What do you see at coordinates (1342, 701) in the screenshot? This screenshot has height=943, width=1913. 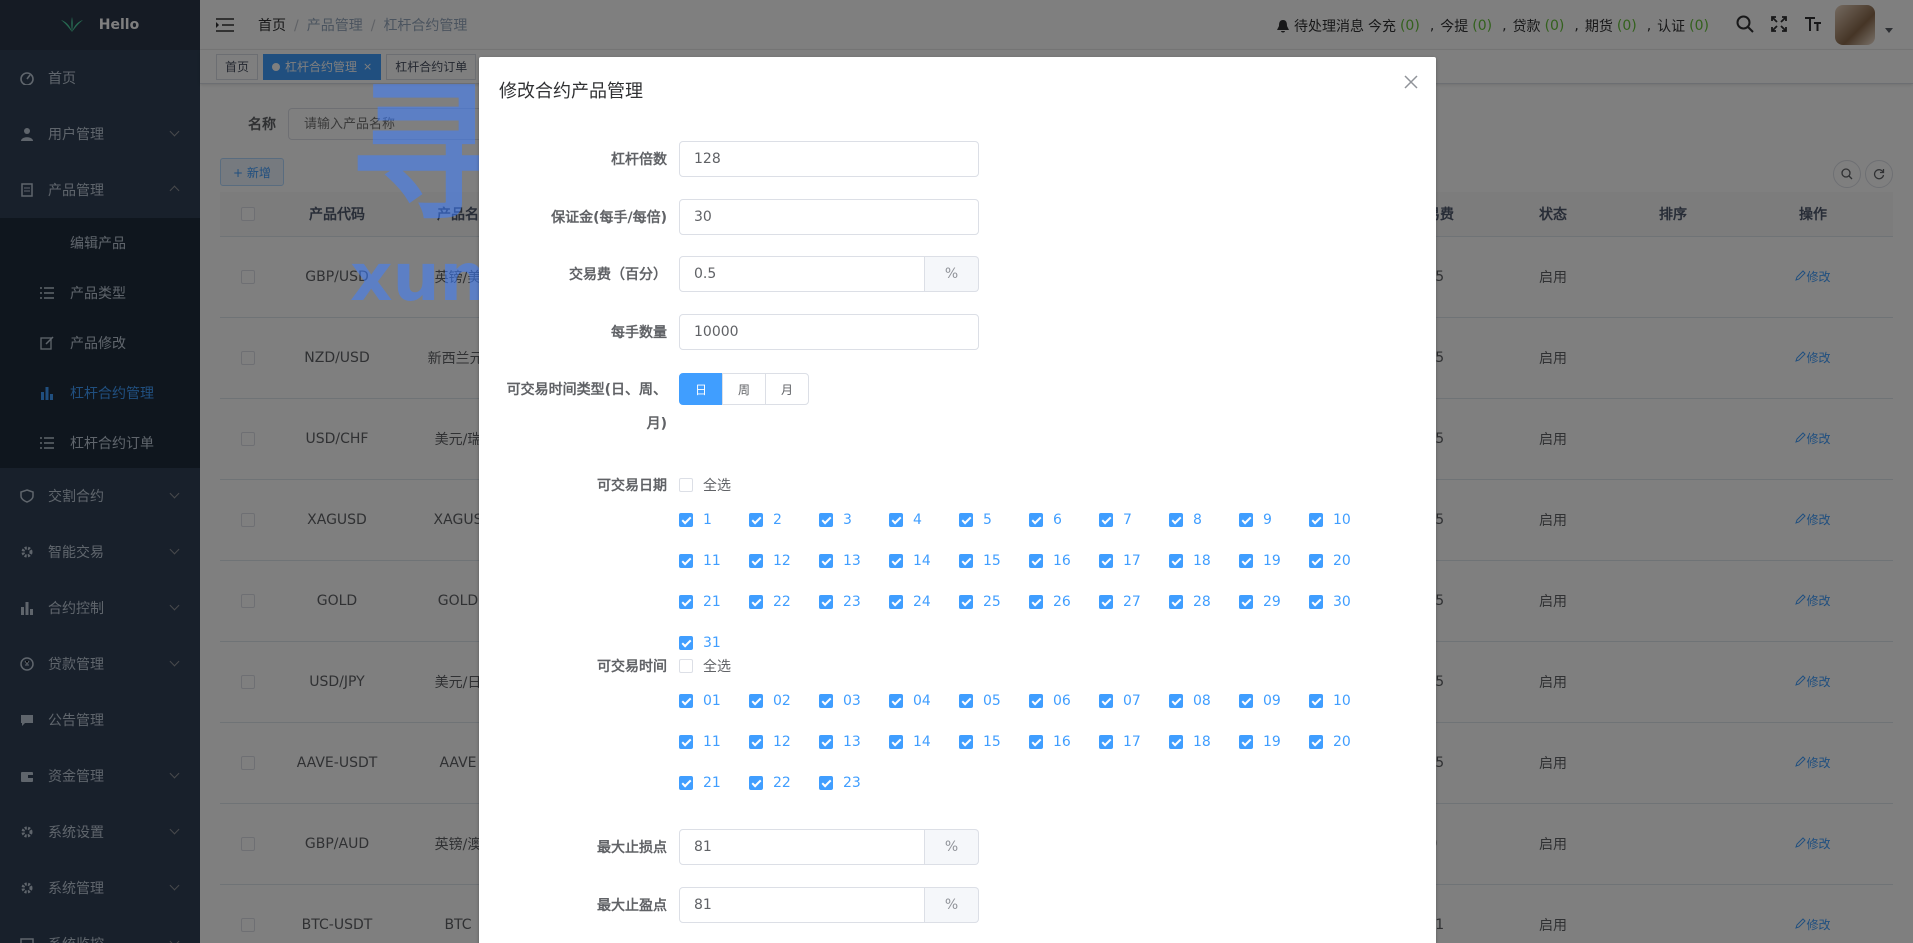 I see `hour-checkbox-label: 10` at bounding box center [1342, 701].